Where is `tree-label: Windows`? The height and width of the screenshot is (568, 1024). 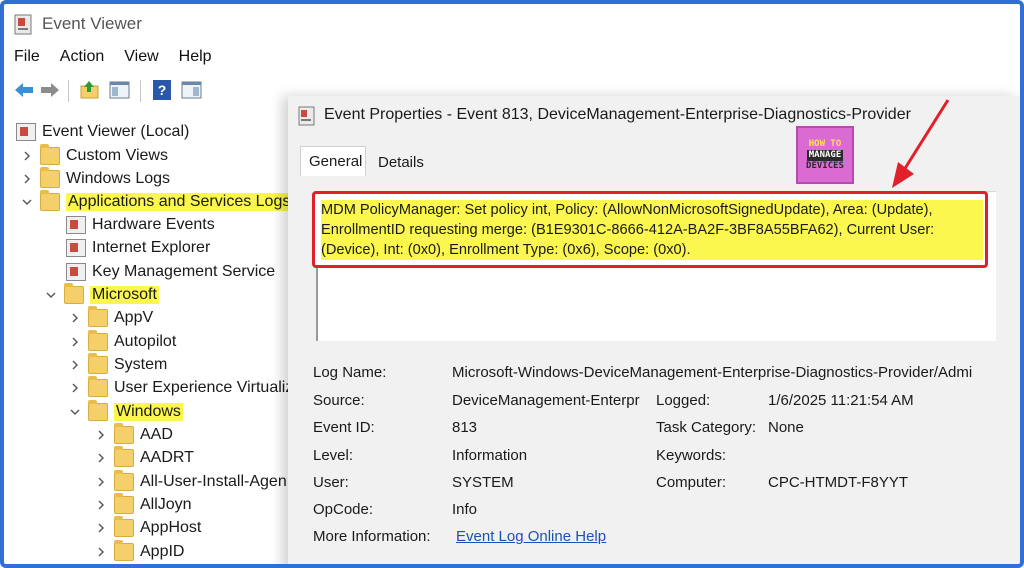
tree-label: Windows is located at coordinates (148, 411).